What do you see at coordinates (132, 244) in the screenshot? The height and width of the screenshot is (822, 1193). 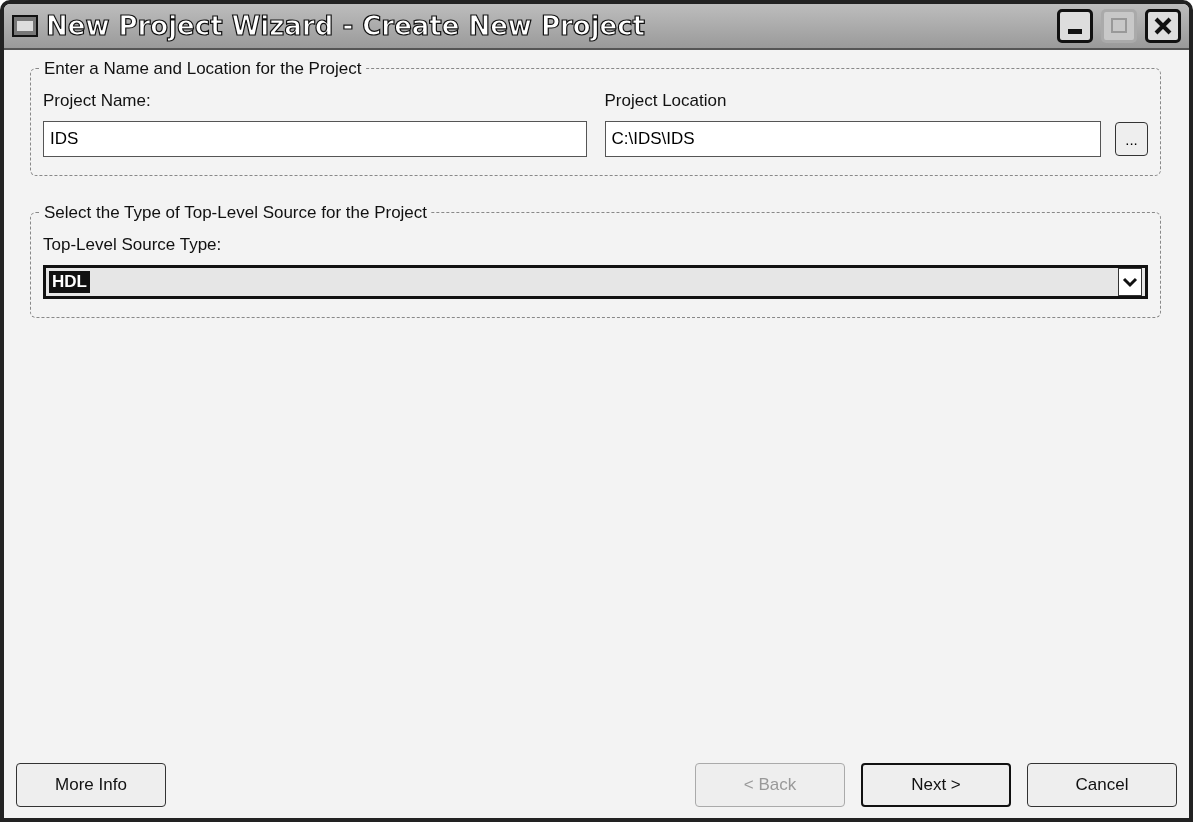 I see `field-label: Top-Level Source Type:` at bounding box center [132, 244].